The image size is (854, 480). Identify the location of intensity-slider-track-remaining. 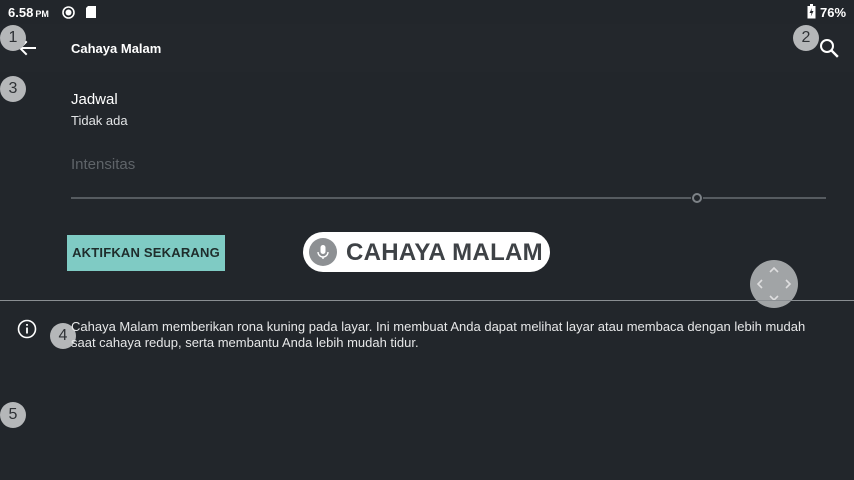
(764, 198).